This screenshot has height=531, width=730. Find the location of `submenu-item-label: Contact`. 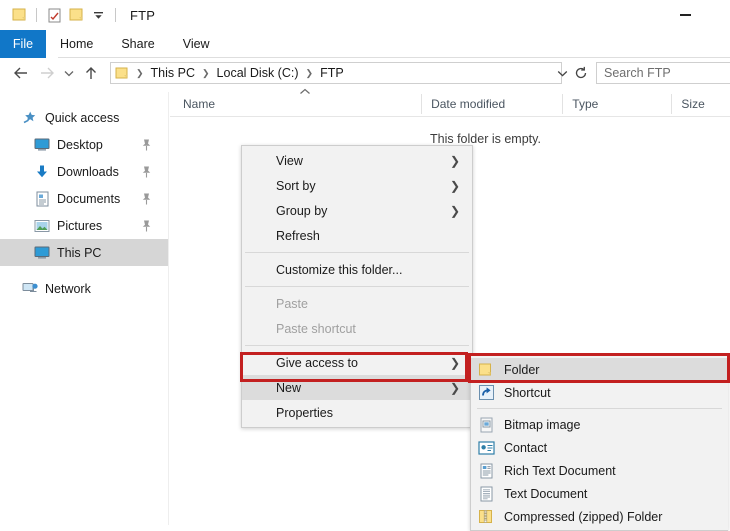

submenu-item-label: Contact is located at coordinates (526, 447).